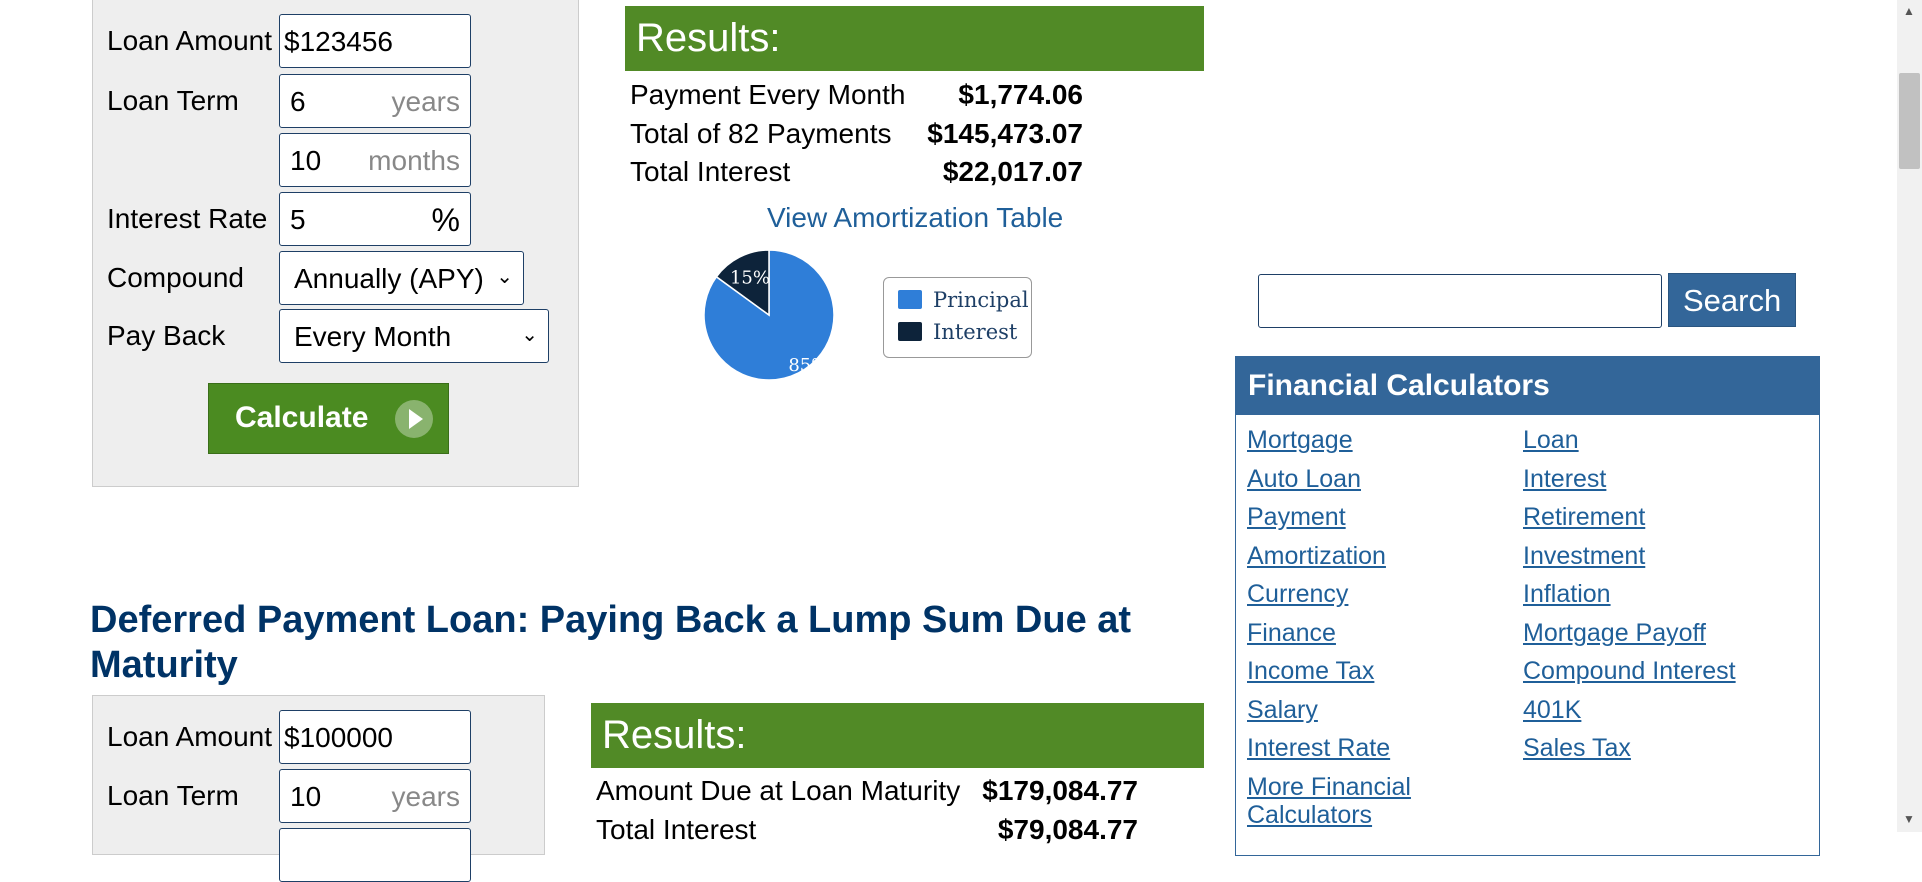  What do you see at coordinates (375, 219) in the screenshot?
I see `interest-rate-input: 5 %` at bounding box center [375, 219].